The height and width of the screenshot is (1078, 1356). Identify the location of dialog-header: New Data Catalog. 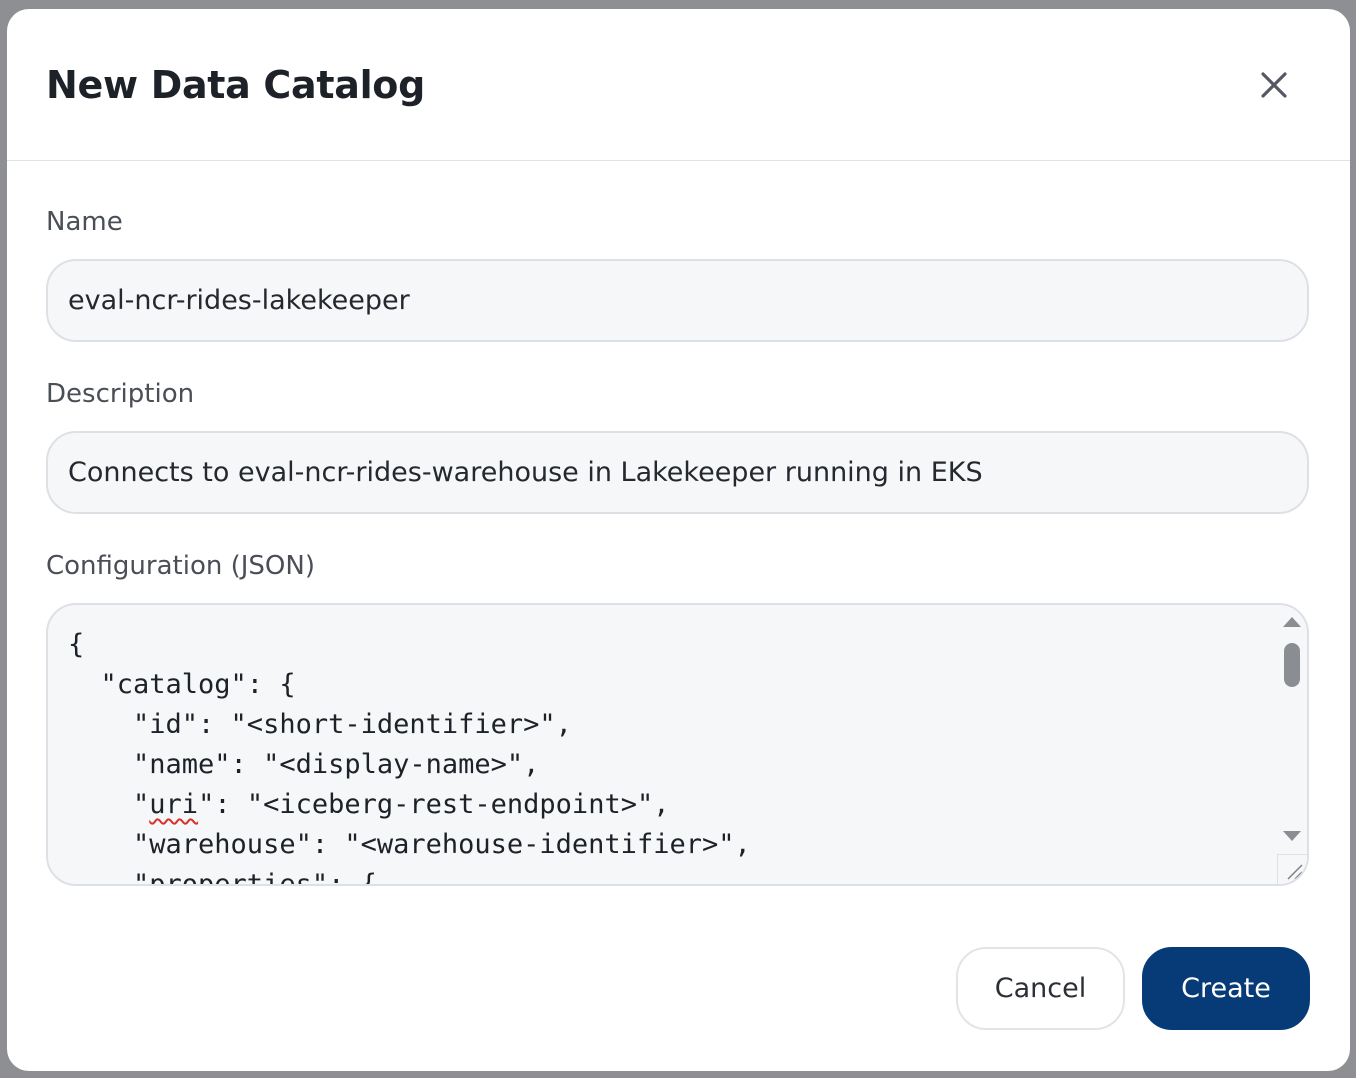
(678, 85).